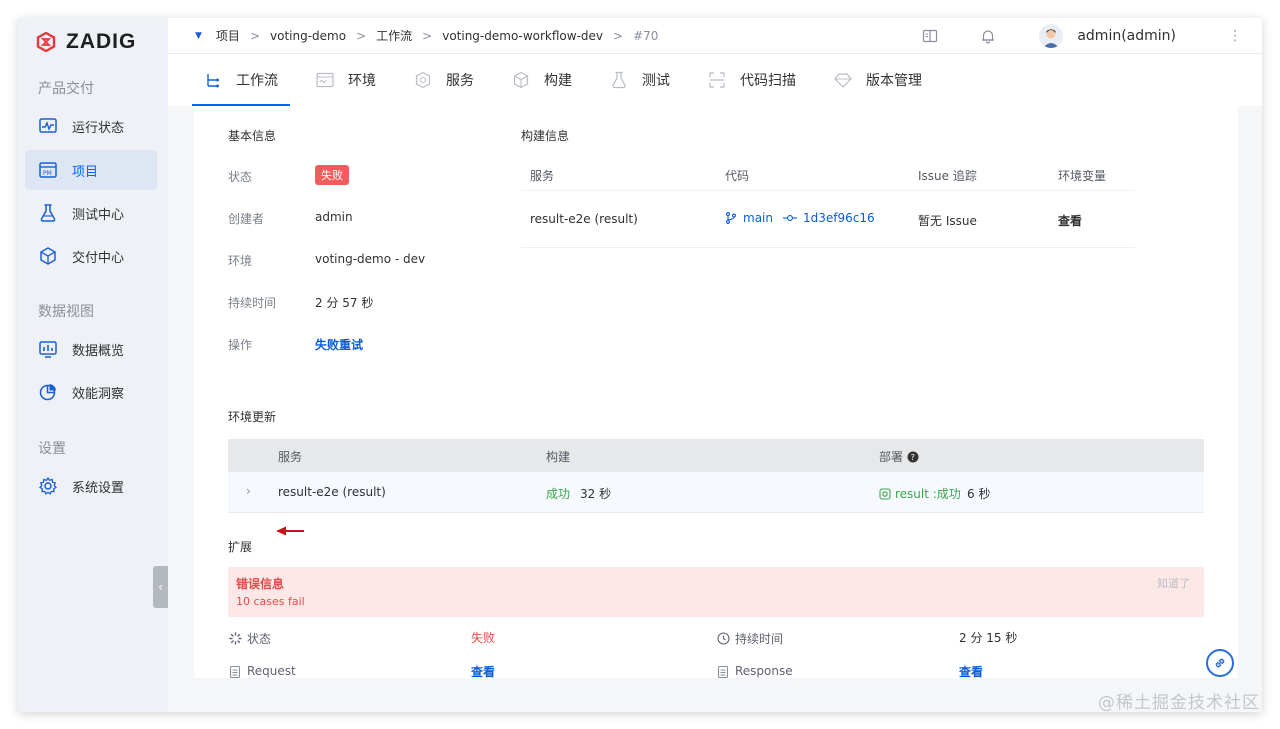 The height and width of the screenshot is (729, 1280). Describe the element at coordinates (521, 80) in the screenshot. I see `cube-icon` at that location.